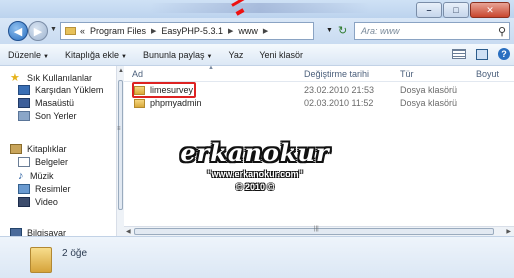 The image size is (514, 278). Describe the element at coordinates (69, 90) in the screenshot. I see `nav-label: Karşıdan Yüklem` at that location.